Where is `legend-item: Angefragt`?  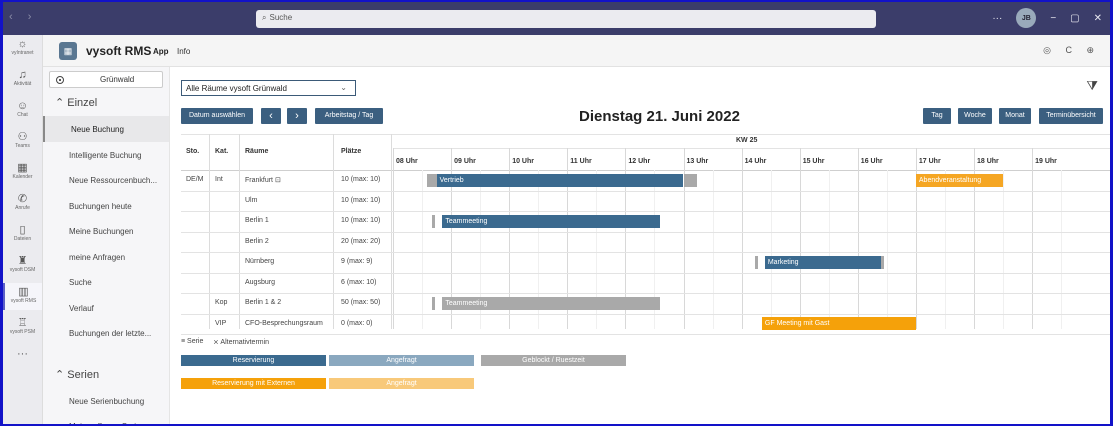 legend-item: Angefragt is located at coordinates (401, 360).